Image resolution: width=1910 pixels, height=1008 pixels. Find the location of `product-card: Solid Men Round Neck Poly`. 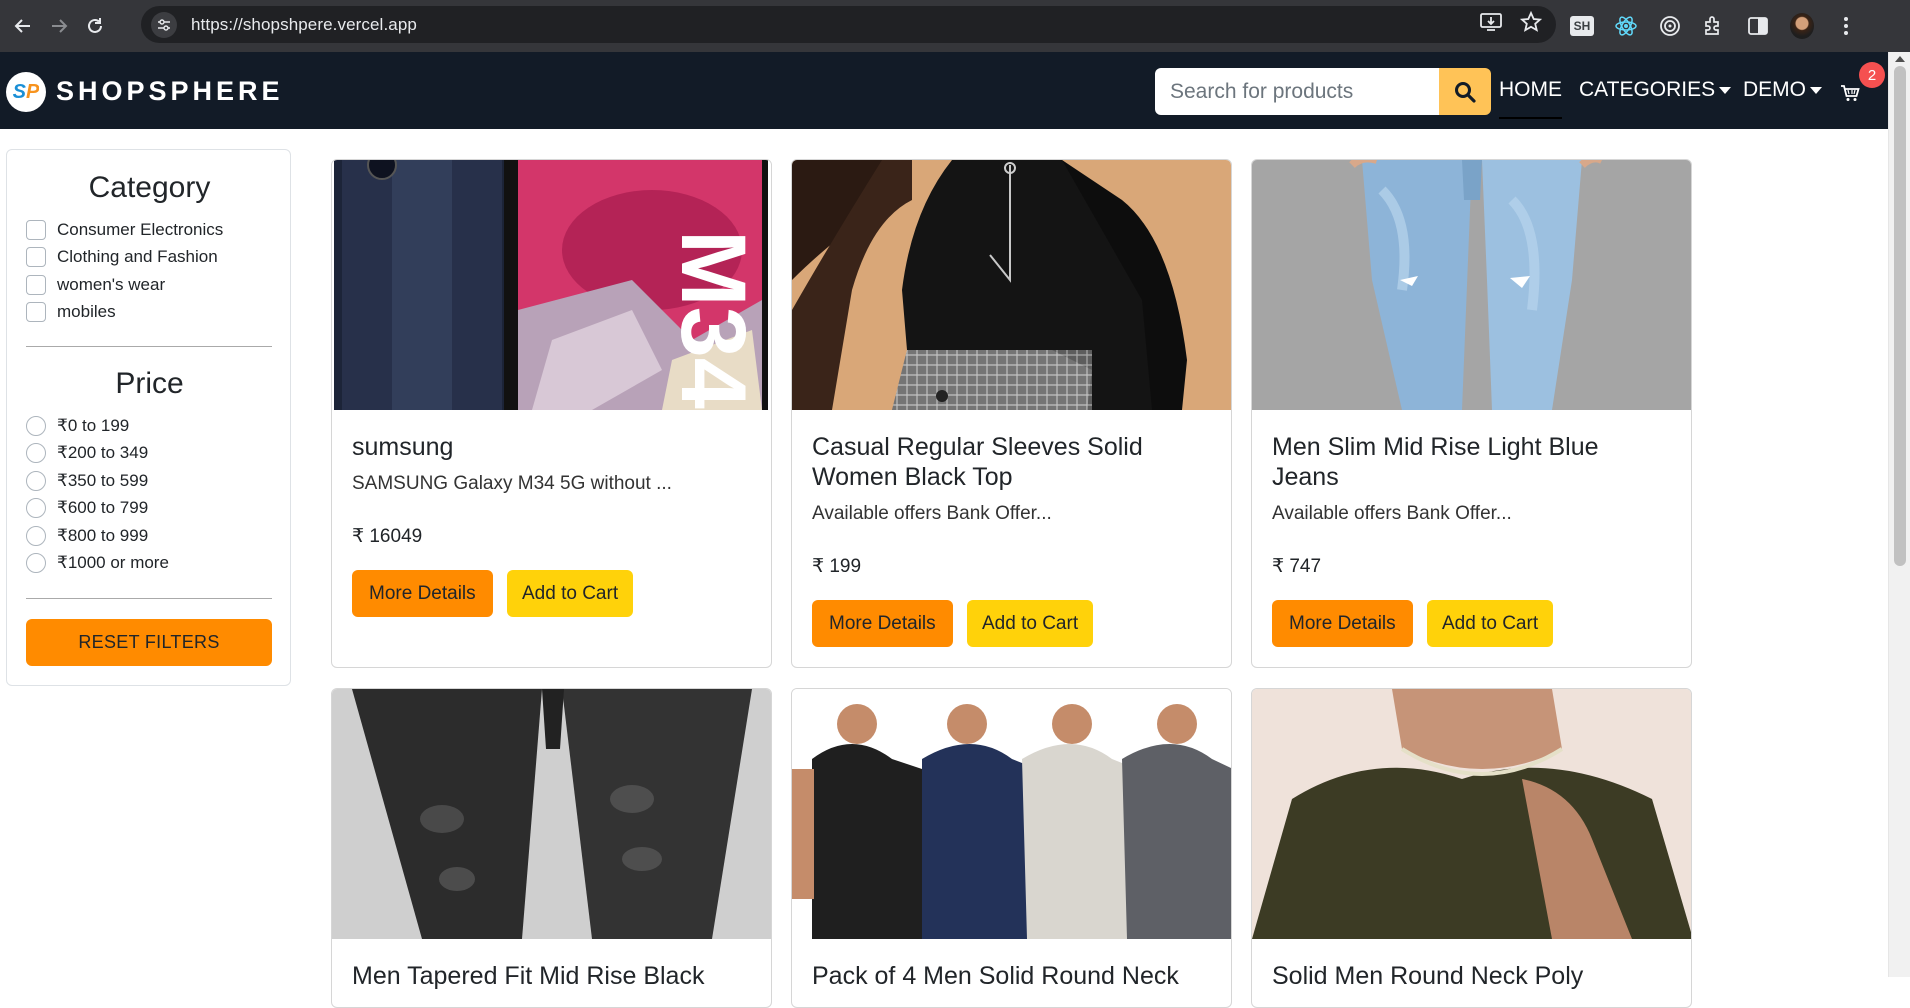

product-card: Solid Men Round Neck Poly is located at coordinates (1471, 848).